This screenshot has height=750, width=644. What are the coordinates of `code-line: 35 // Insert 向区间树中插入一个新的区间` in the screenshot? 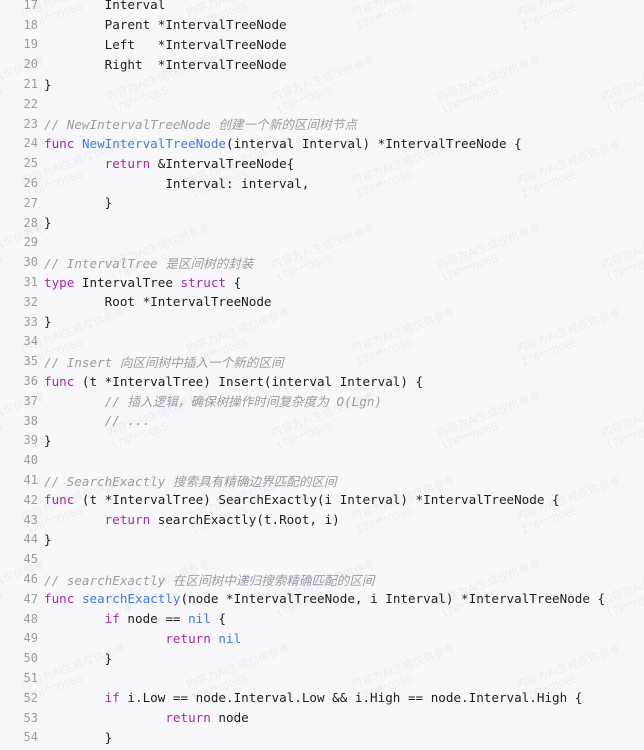 It's located at (322, 361).